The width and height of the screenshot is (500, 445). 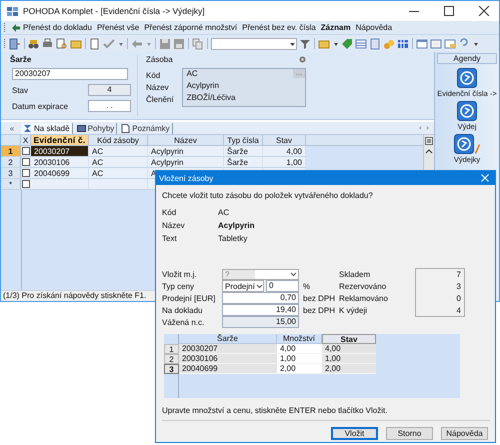 What do you see at coordinates (374, 27) in the screenshot?
I see `menu-item: Nápověda` at bounding box center [374, 27].